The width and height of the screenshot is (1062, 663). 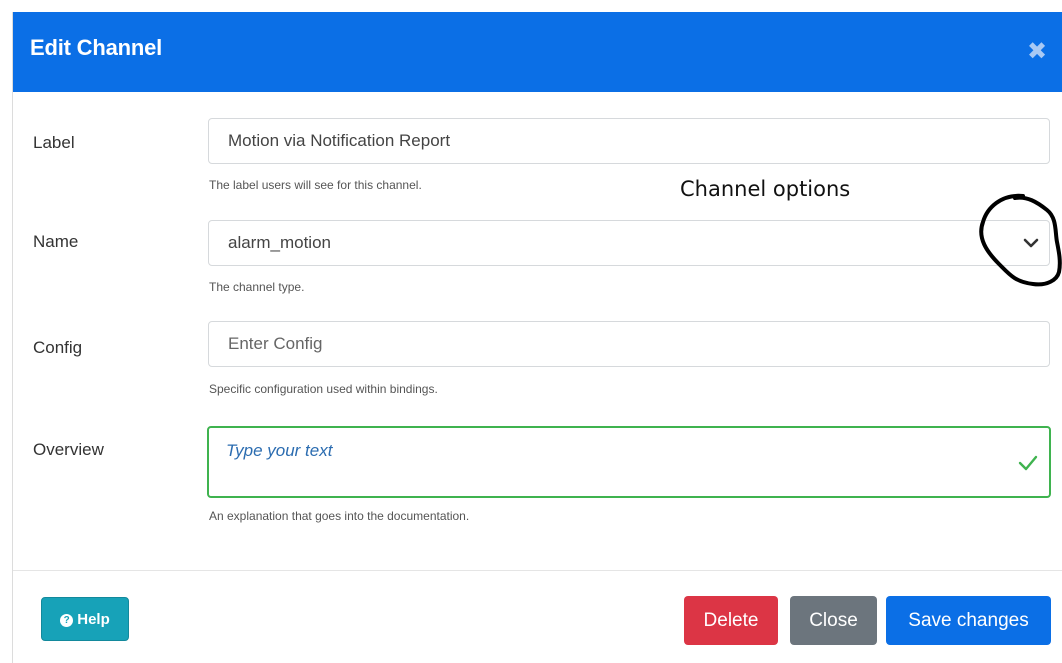 I want to click on question-circle-icon: ?, so click(x=67, y=620).